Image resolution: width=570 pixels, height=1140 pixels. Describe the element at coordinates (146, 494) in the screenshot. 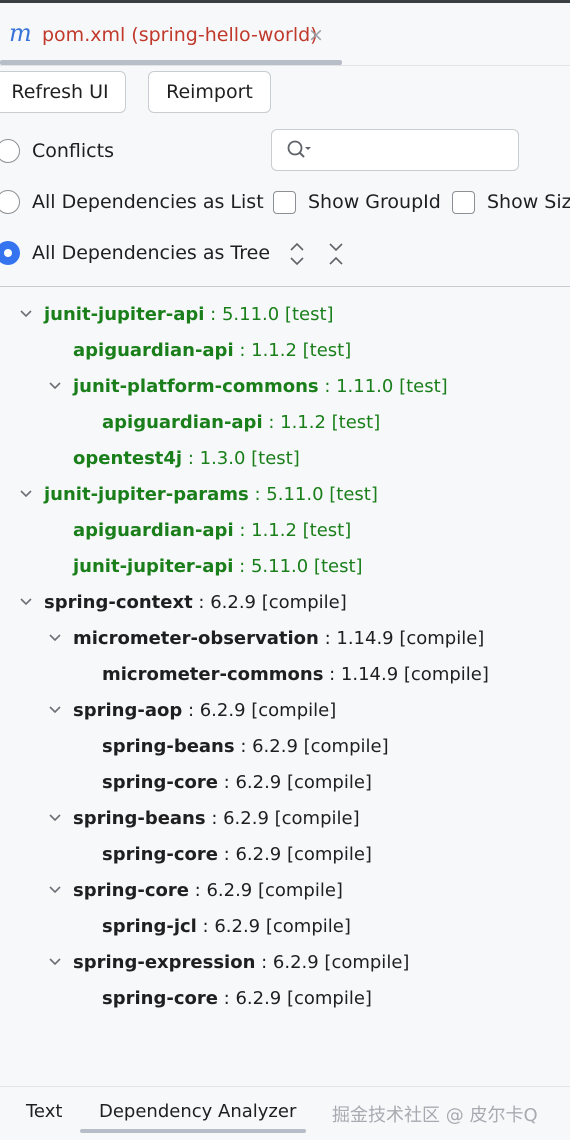

I see `dependency-name: junit-jupiter-params` at that location.